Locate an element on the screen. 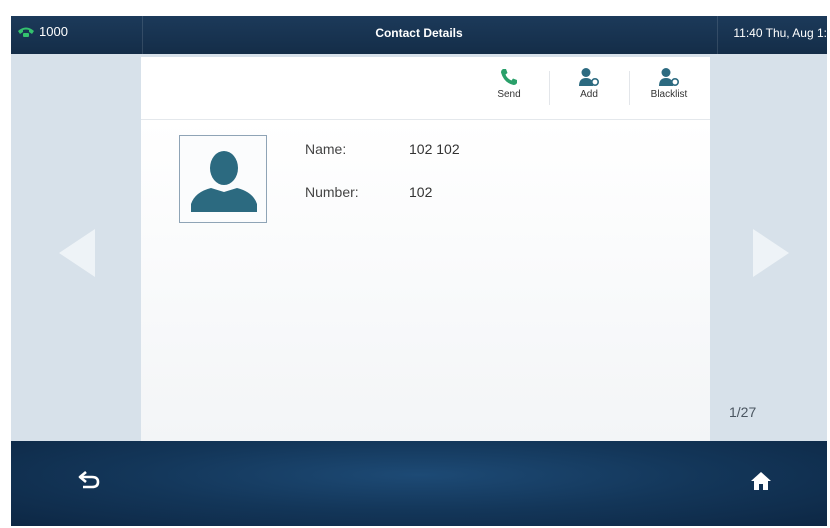  contact-avatar-icon is located at coordinates (224, 181).